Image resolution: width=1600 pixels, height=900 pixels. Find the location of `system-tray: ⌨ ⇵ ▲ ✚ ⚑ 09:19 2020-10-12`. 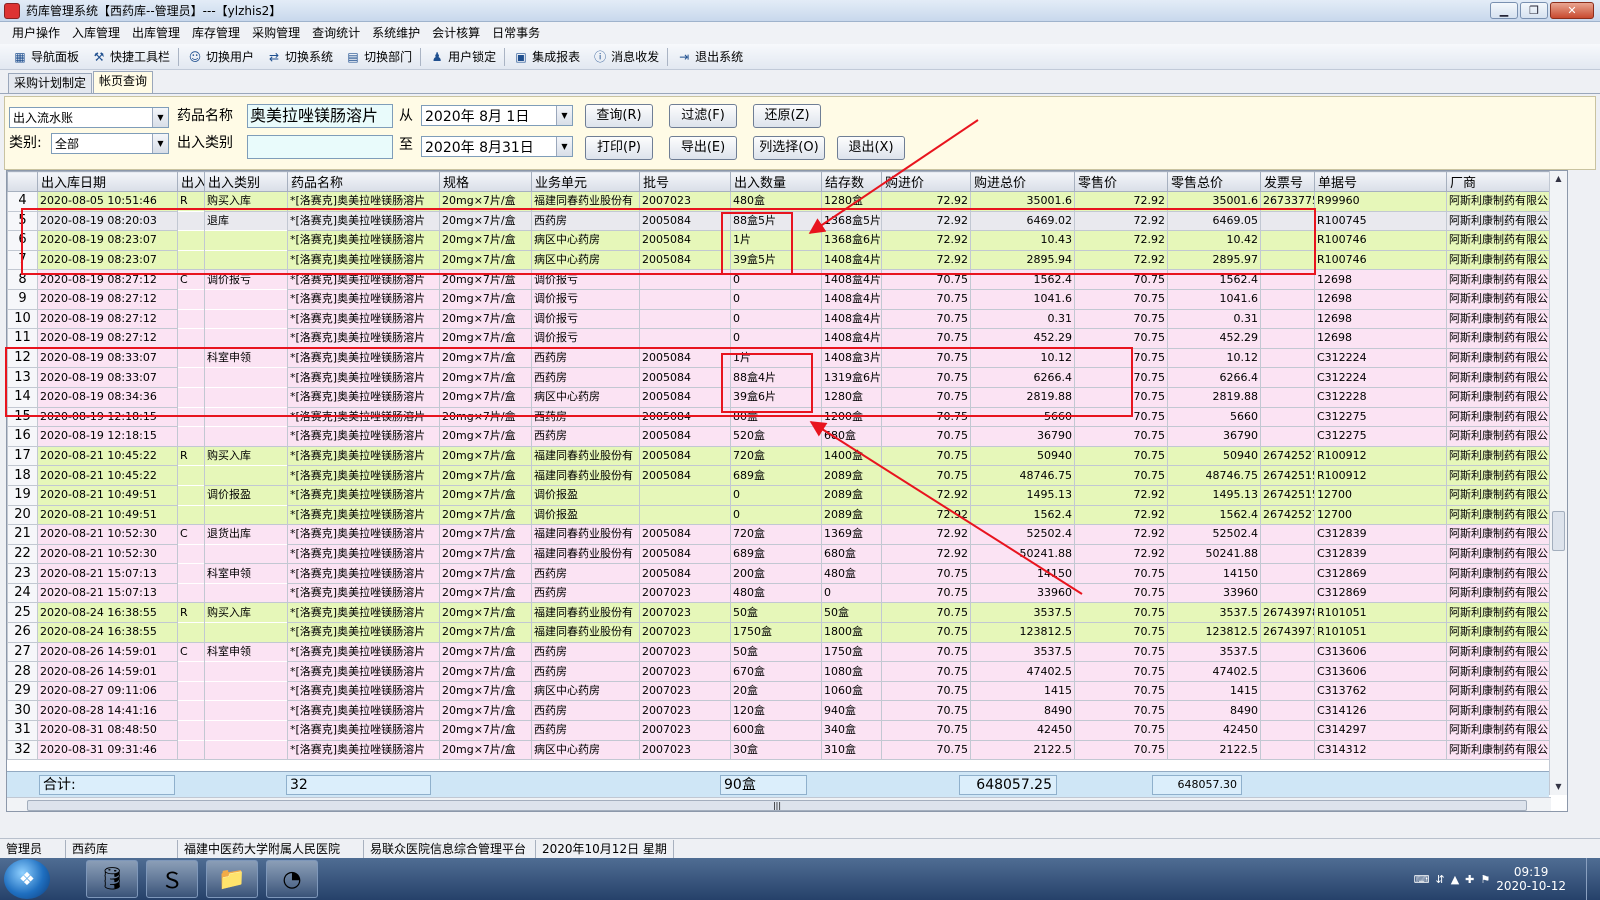

system-tray: ⌨ ⇵ ▲ ✚ ⚑ 09:19 2020-10-12 is located at coordinates (1507, 879).